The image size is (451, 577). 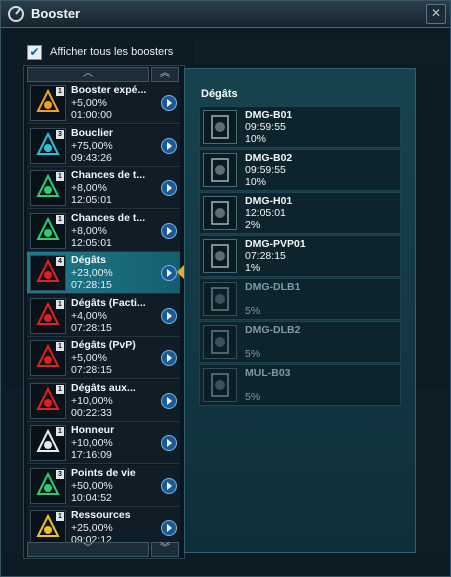 What do you see at coordinates (300, 256) in the screenshot?
I see `booster-detail-item: DMG-PVP01 07:28:15 1%` at bounding box center [300, 256].